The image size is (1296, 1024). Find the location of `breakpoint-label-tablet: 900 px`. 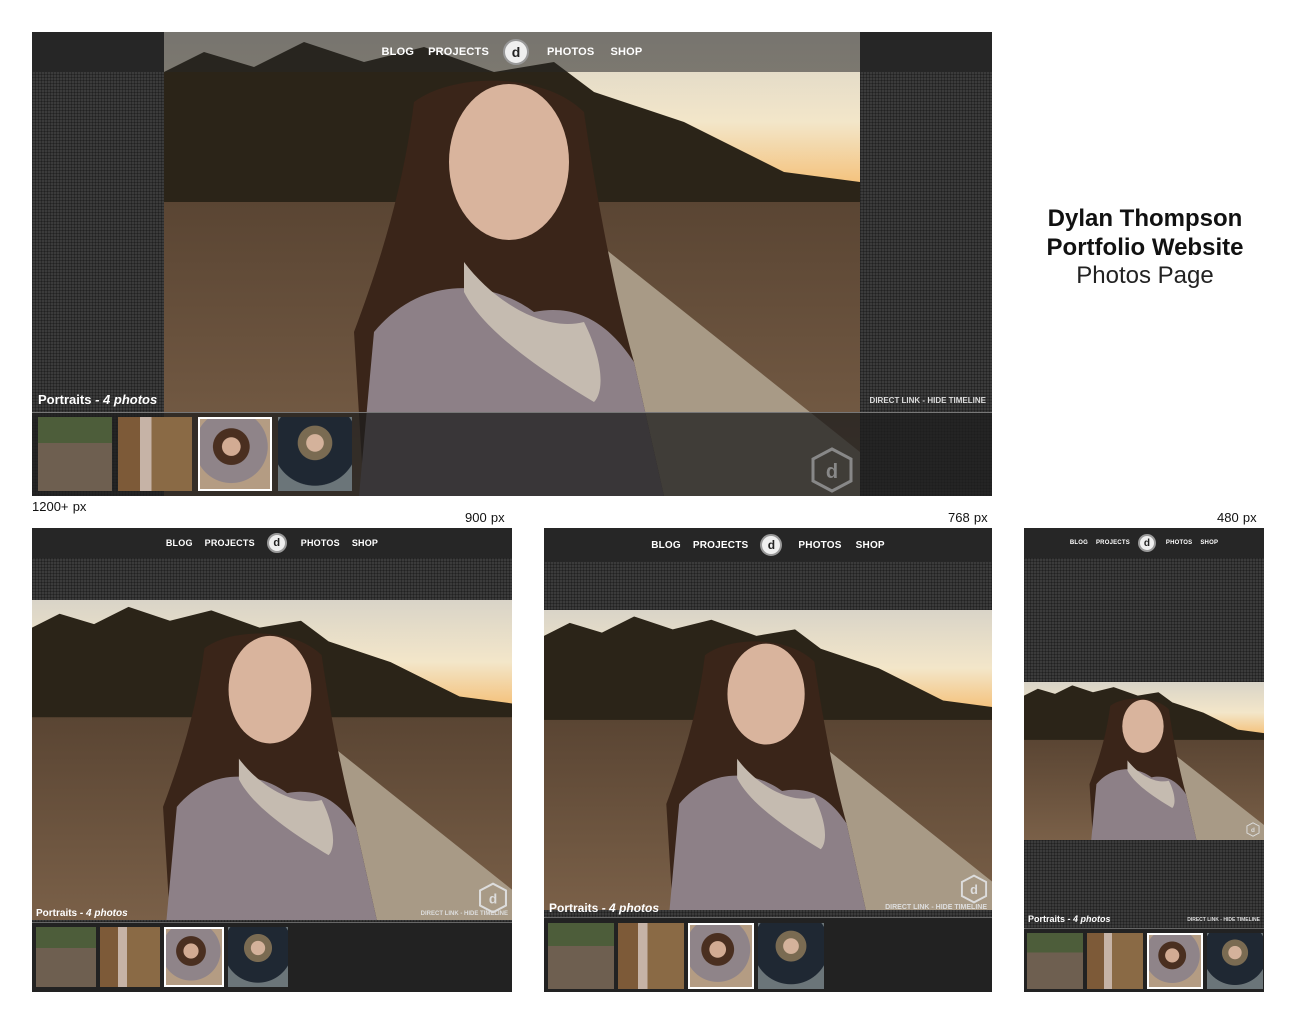

breakpoint-label-tablet: 900 px is located at coordinates (485, 517).